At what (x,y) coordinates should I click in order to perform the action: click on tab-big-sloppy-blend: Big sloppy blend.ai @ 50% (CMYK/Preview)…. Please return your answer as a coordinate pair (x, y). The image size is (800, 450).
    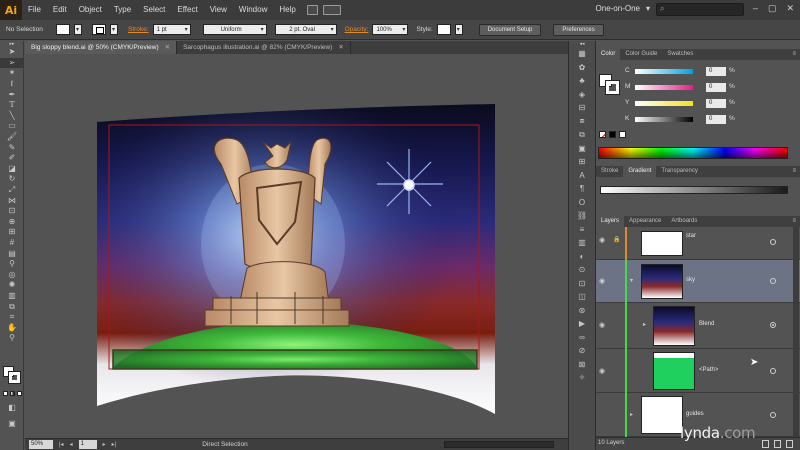
    Looking at the image, I should click on (101, 47).